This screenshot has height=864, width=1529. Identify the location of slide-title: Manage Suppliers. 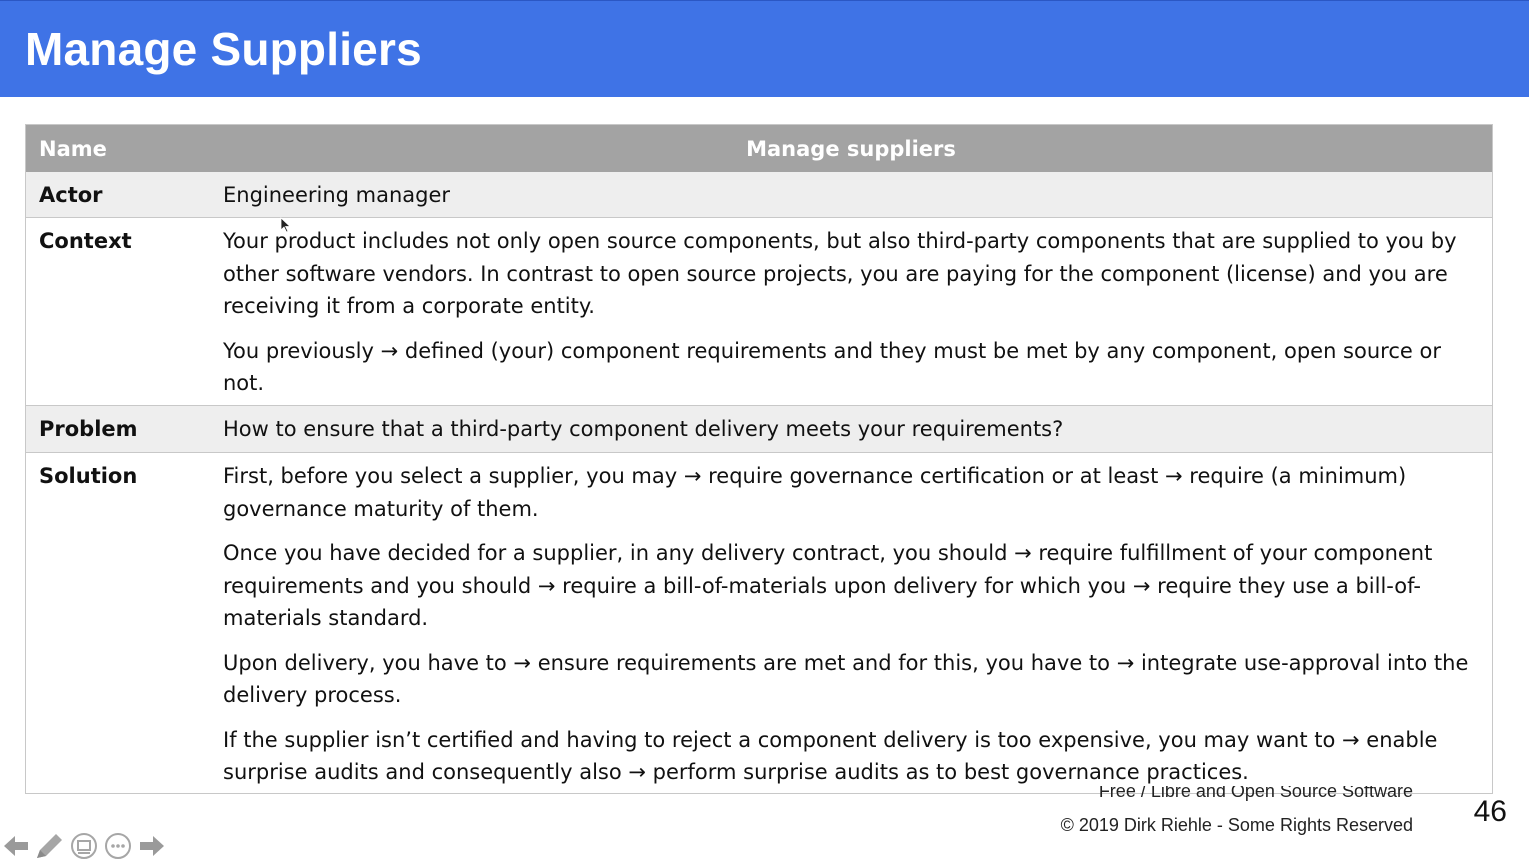
(223, 49).